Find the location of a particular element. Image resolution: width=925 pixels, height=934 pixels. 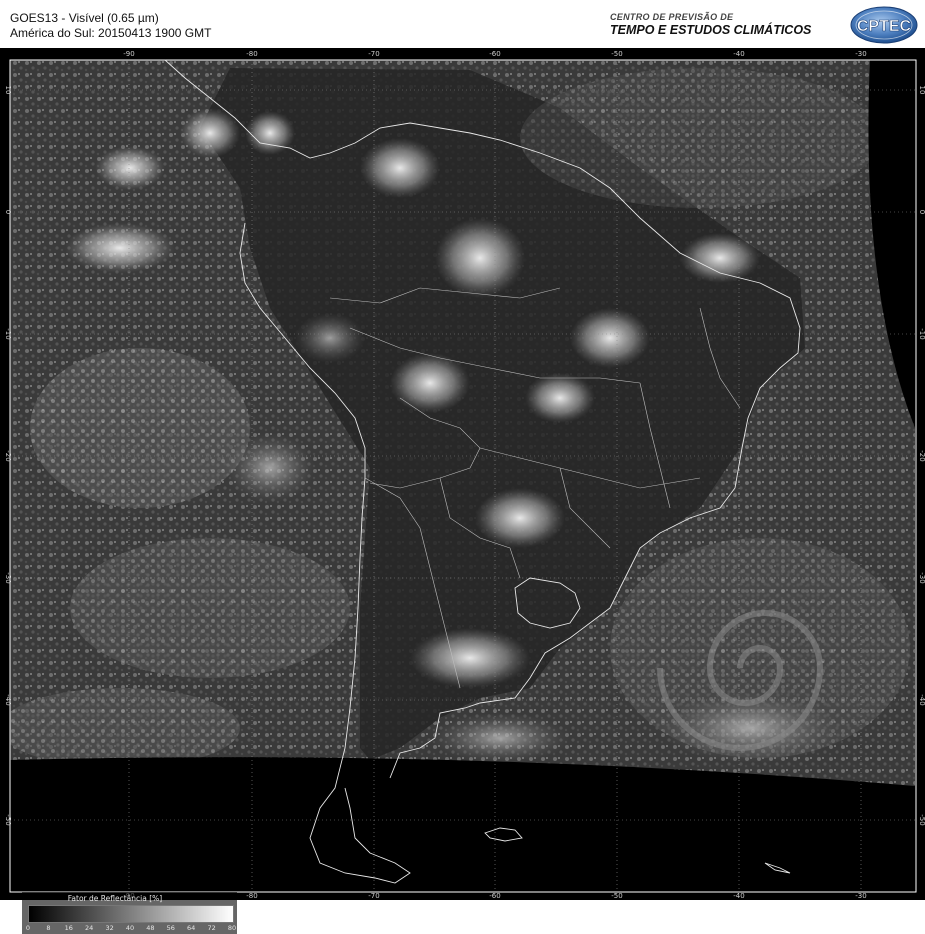

legend-tick-label: 8 is located at coordinates (48, 928).